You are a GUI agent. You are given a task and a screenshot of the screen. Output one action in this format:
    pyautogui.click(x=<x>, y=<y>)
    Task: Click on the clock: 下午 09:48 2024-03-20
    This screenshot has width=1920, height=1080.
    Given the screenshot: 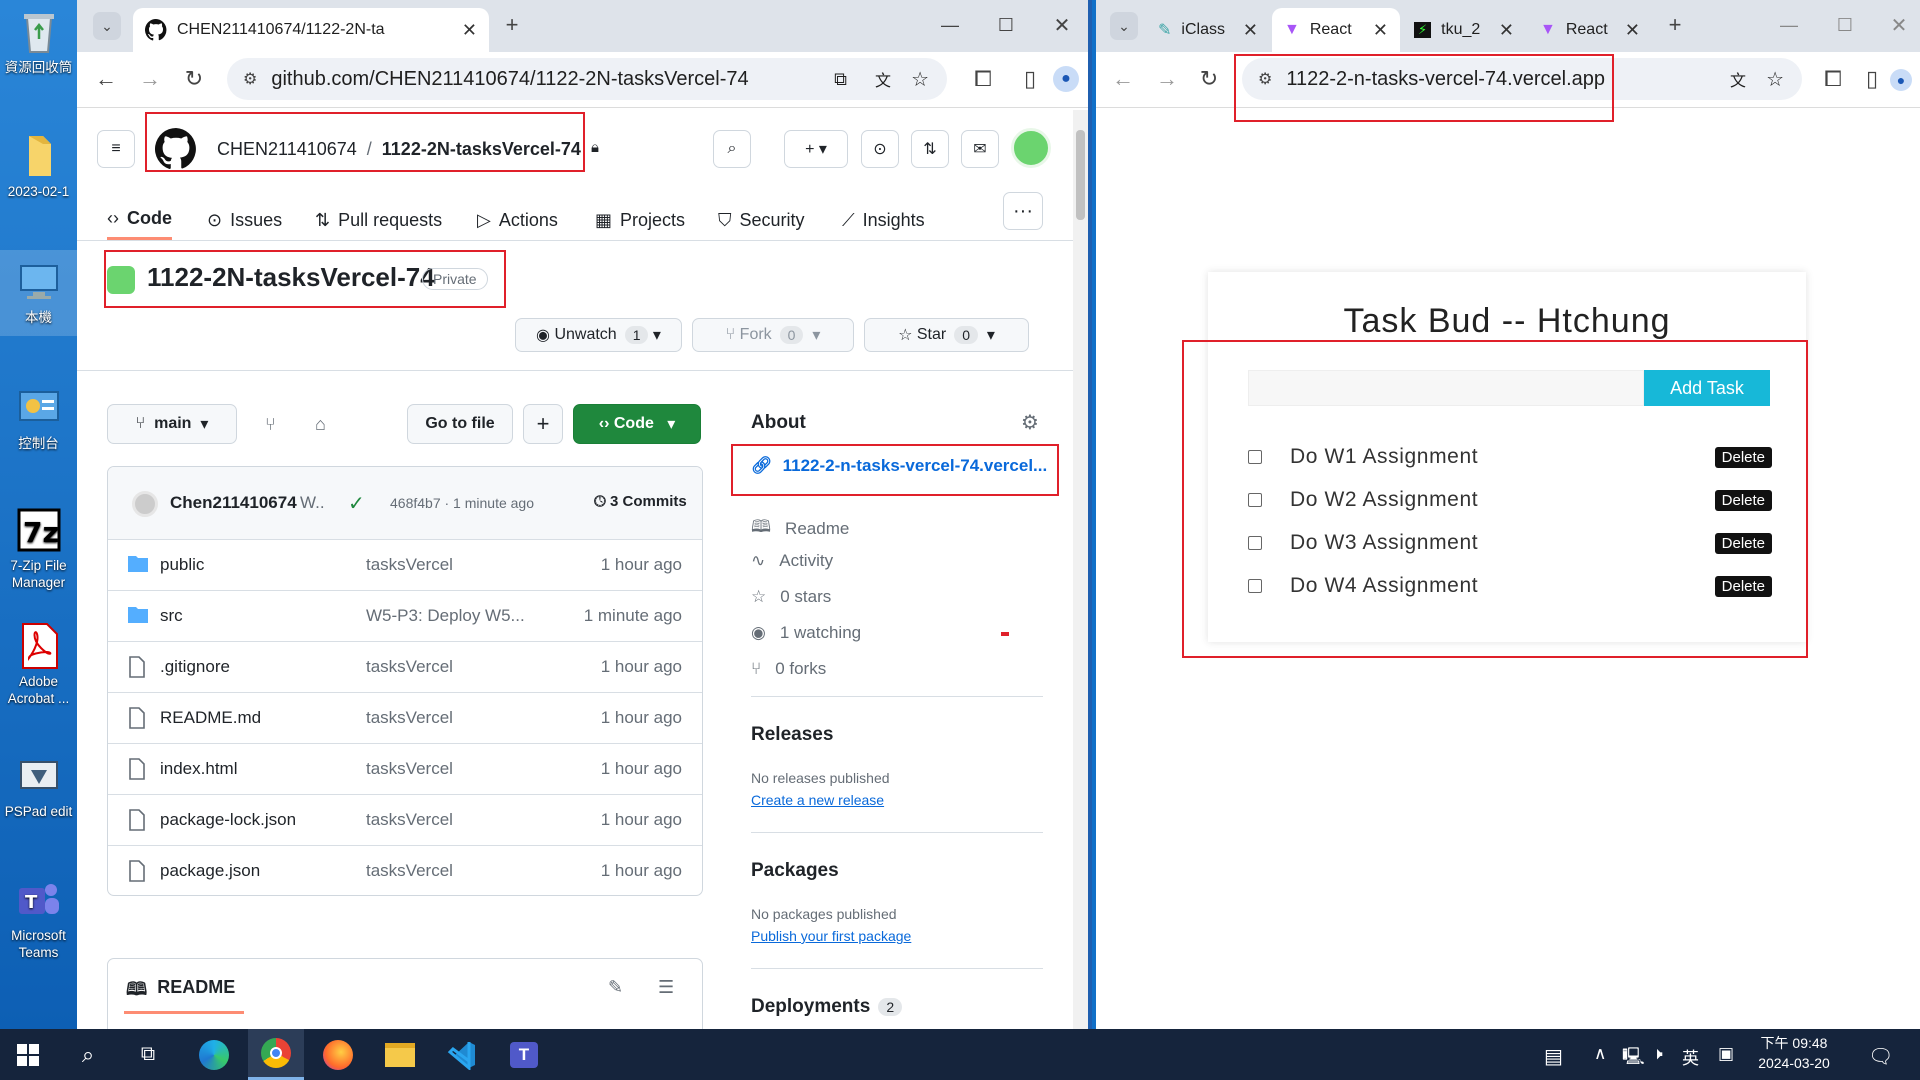 What is the action you would take?
    pyautogui.click(x=1794, y=1053)
    